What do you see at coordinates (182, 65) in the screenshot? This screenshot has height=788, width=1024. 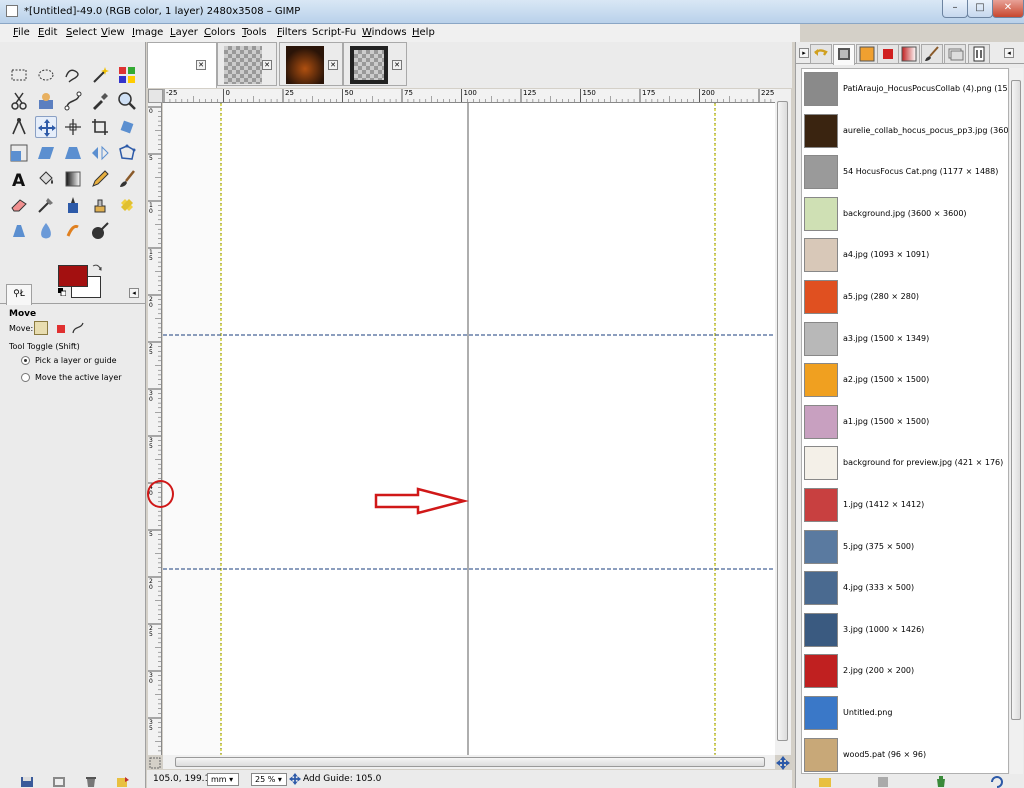 I see `image-tab-active: ✕` at bounding box center [182, 65].